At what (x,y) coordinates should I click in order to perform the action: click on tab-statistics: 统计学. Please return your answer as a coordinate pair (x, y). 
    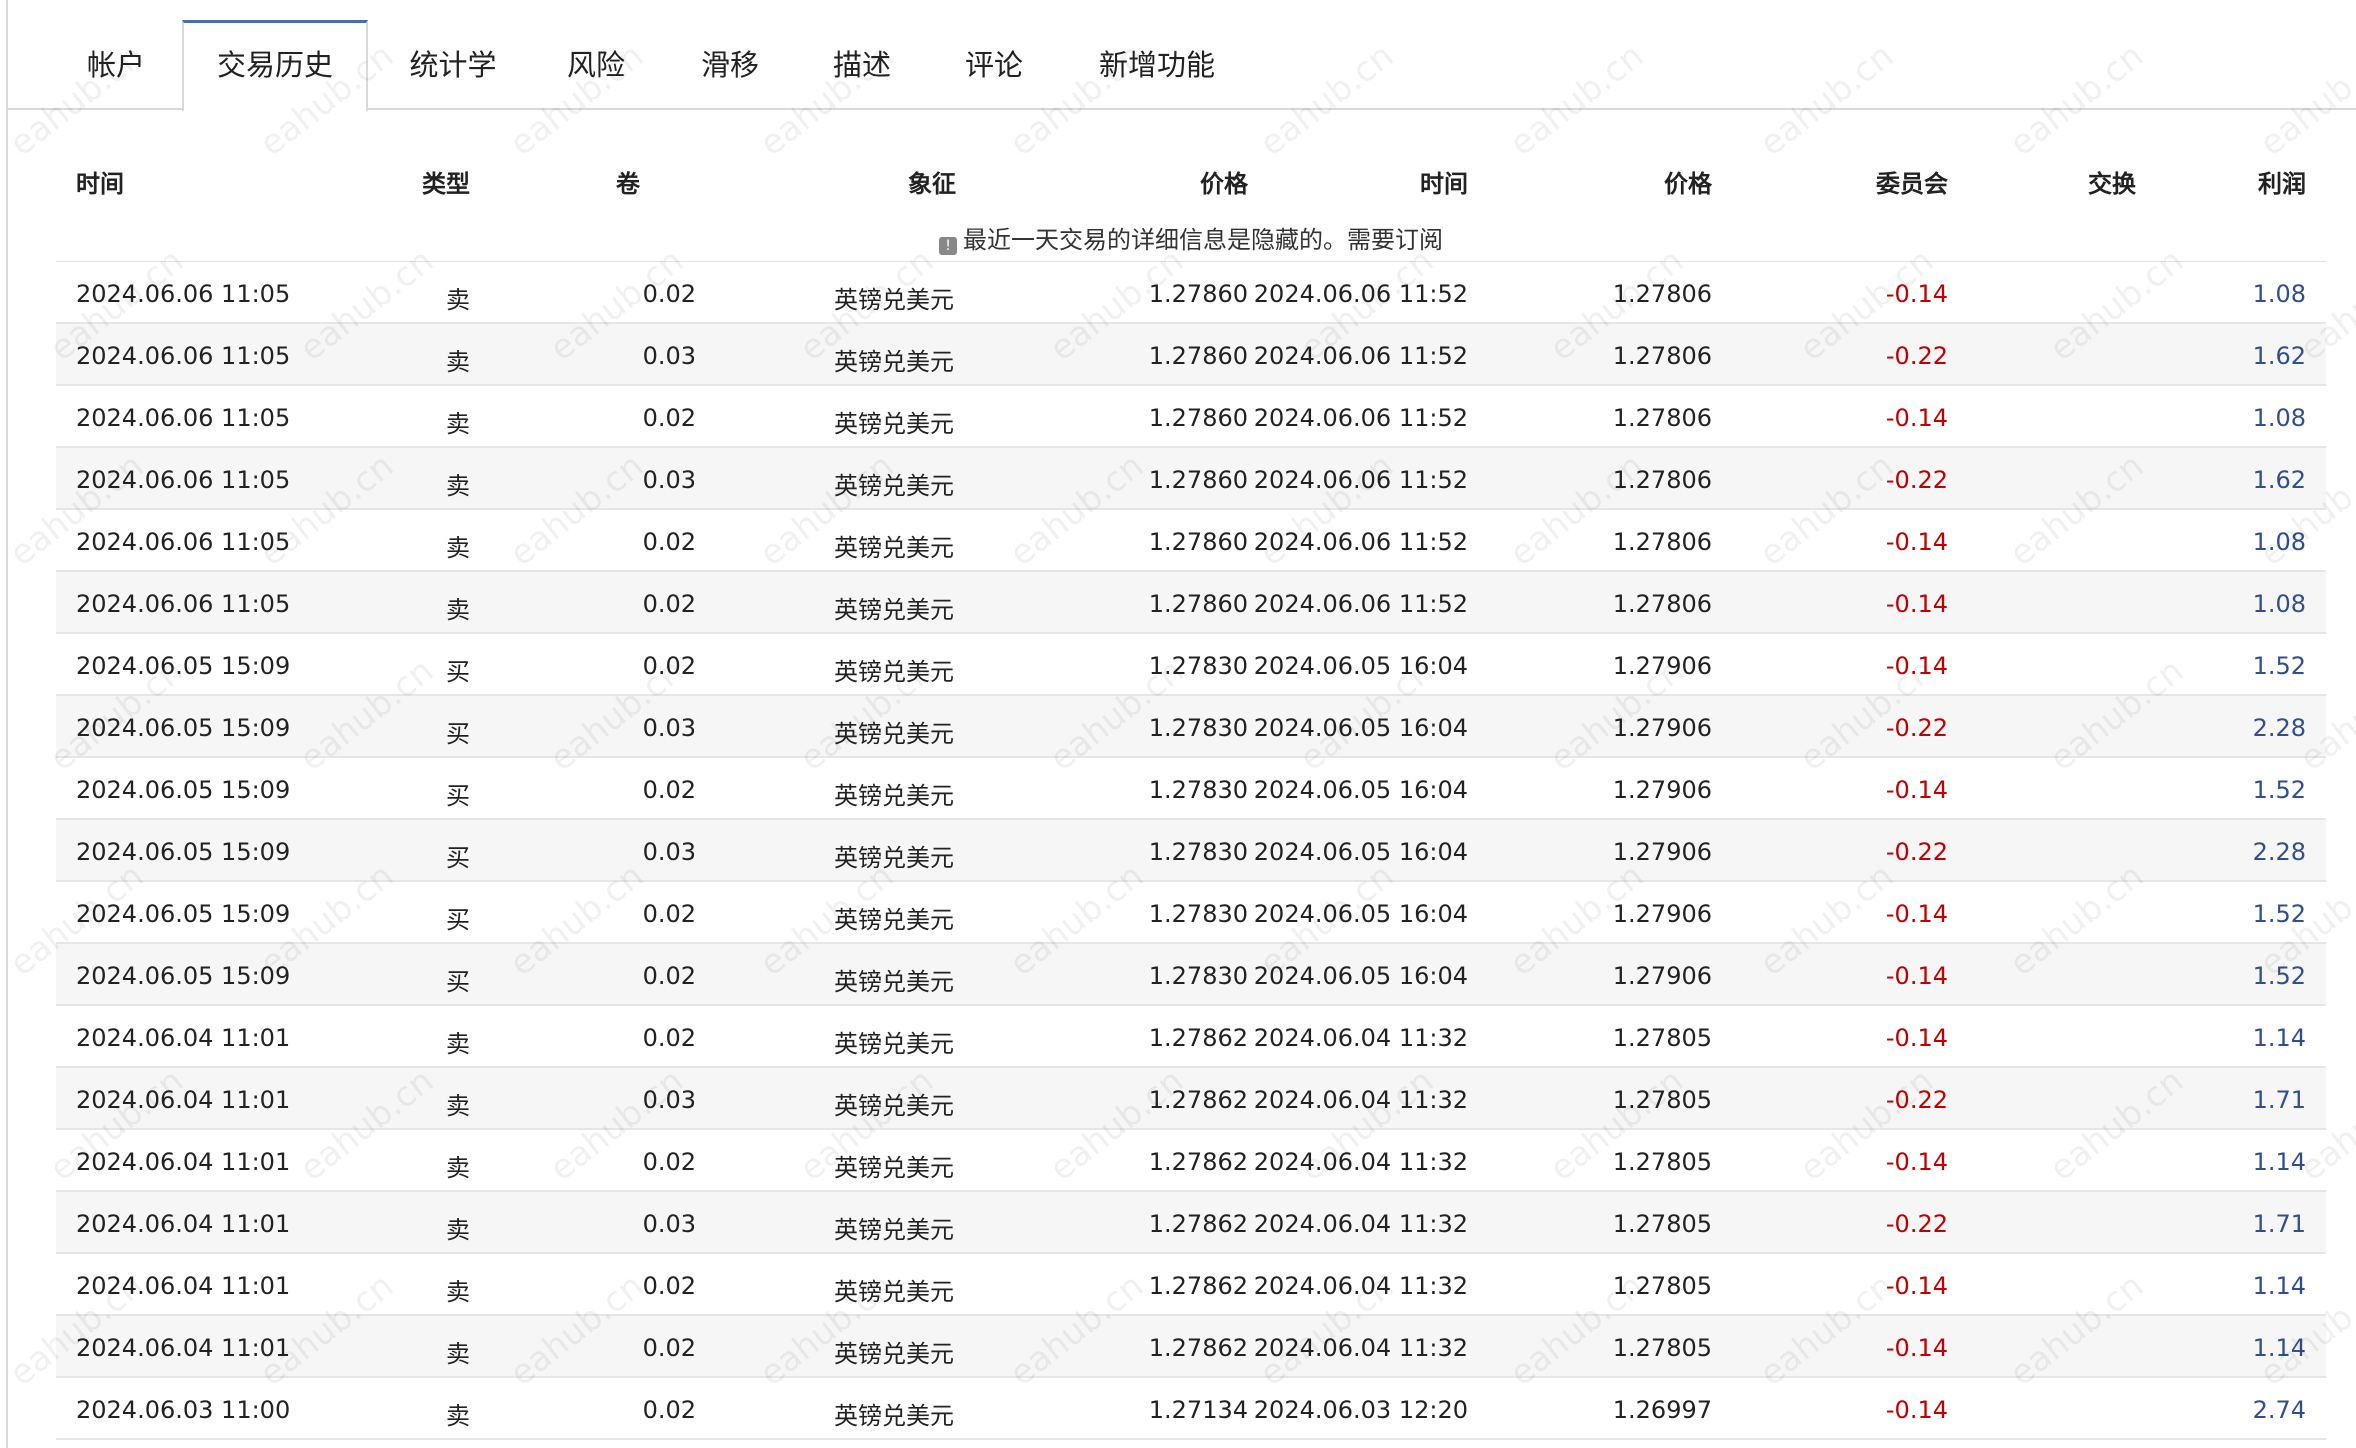
    Looking at the image, I should click on (453, 65).